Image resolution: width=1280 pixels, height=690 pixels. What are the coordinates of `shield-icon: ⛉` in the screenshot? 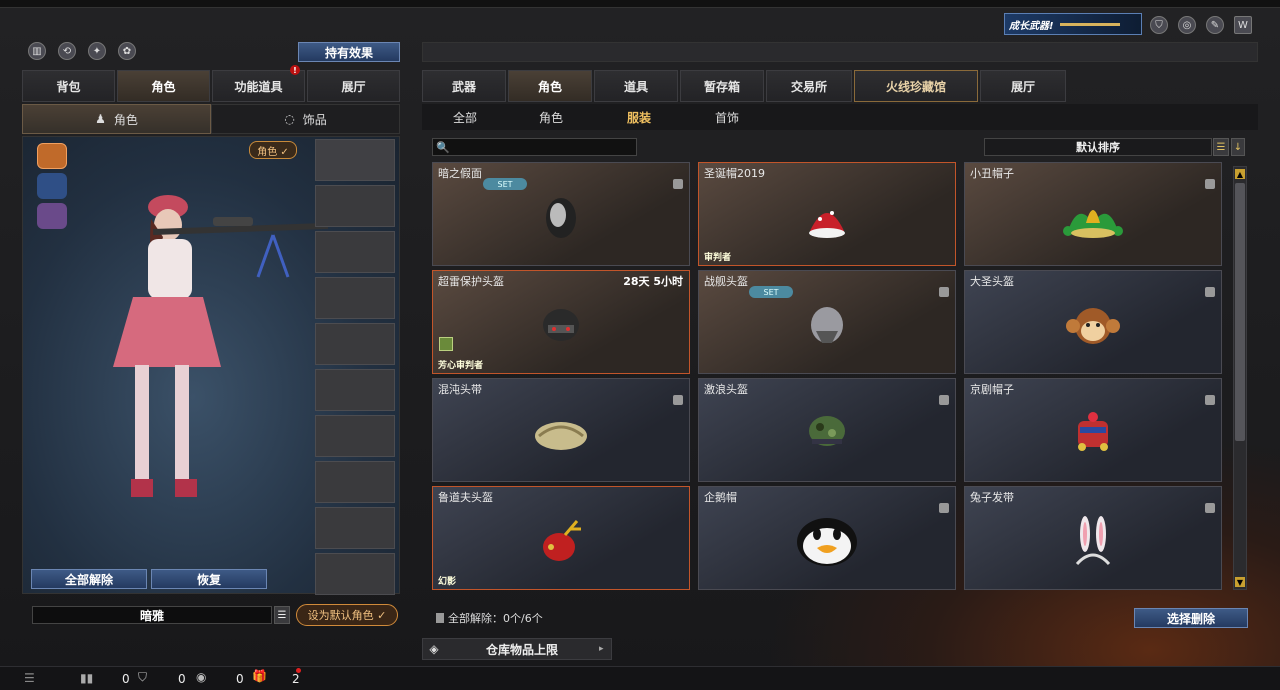 It's located at (1159, 25).